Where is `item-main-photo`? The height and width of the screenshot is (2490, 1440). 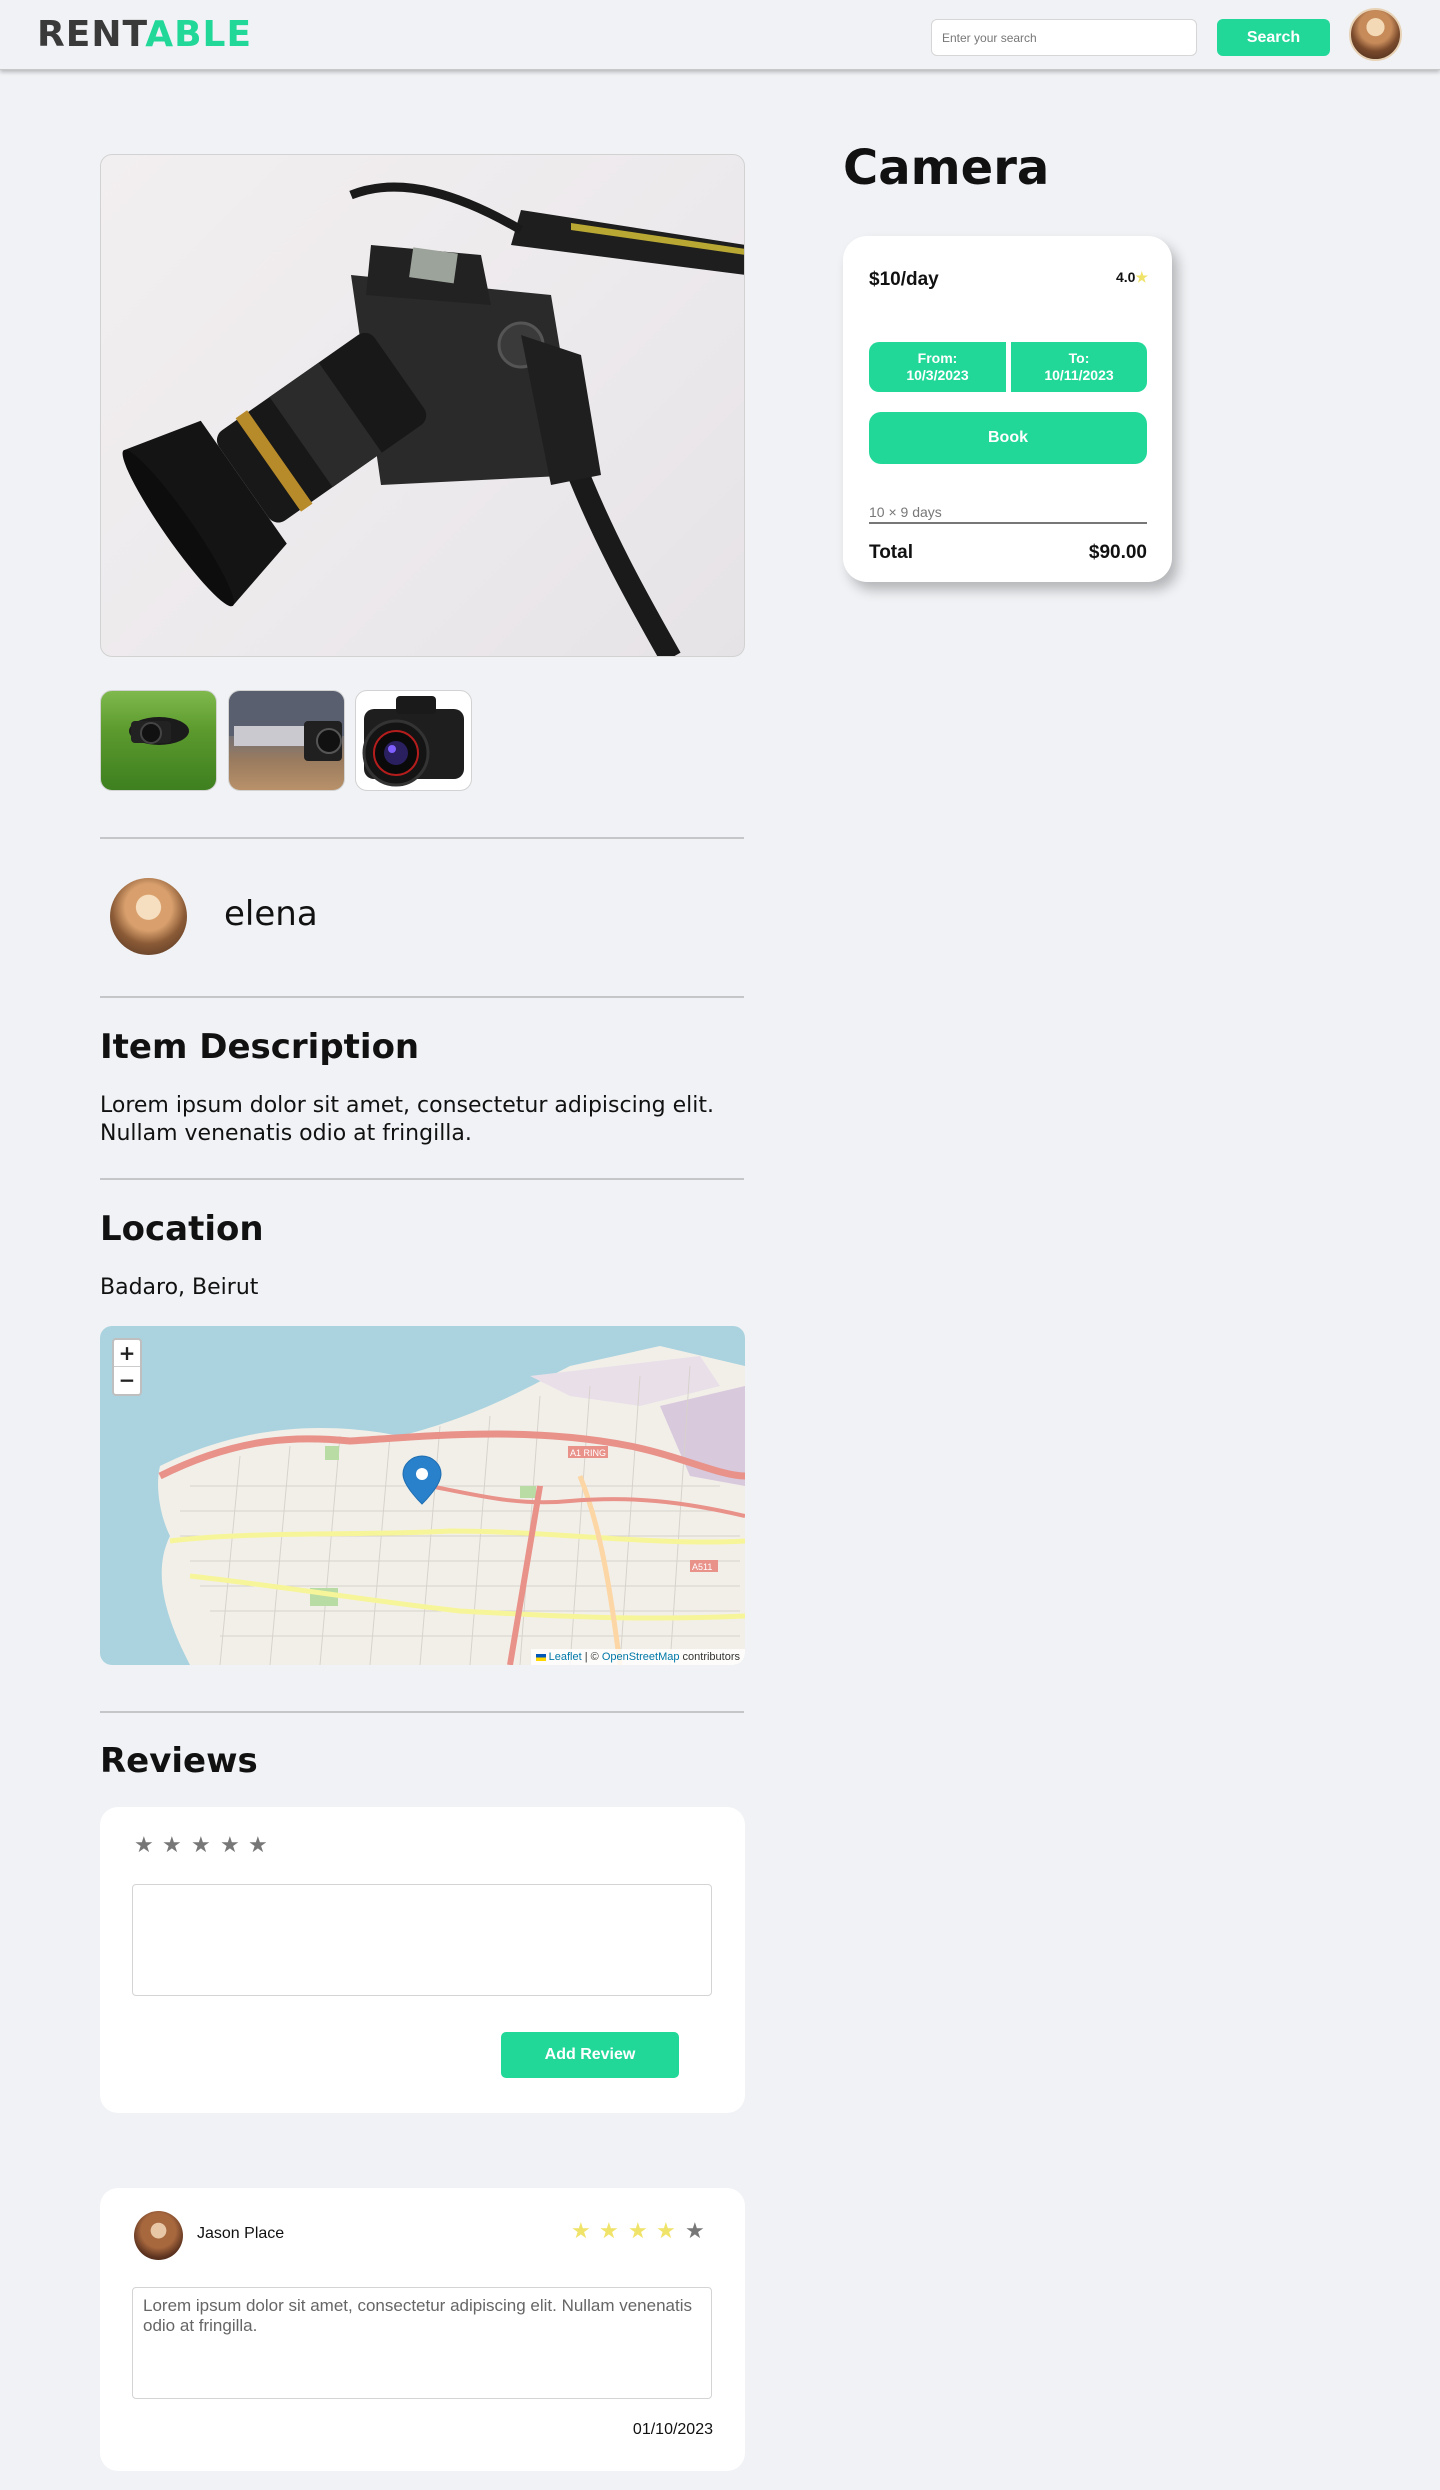 item-main-photo is located at coordinates (422, 405).